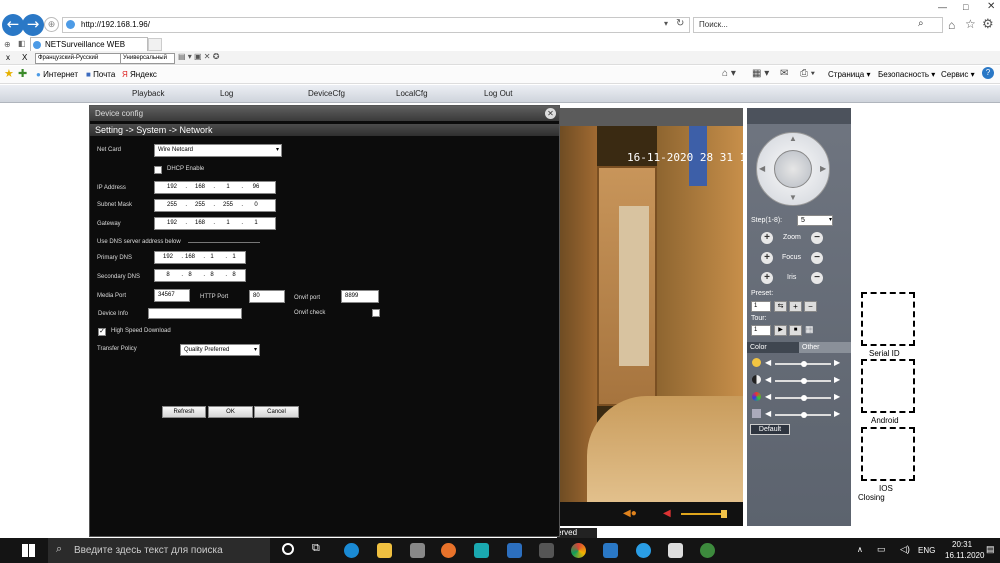  Describe the element at coordinates (226, 93) in the screenshot. I see `menu-log: Log` at that location.